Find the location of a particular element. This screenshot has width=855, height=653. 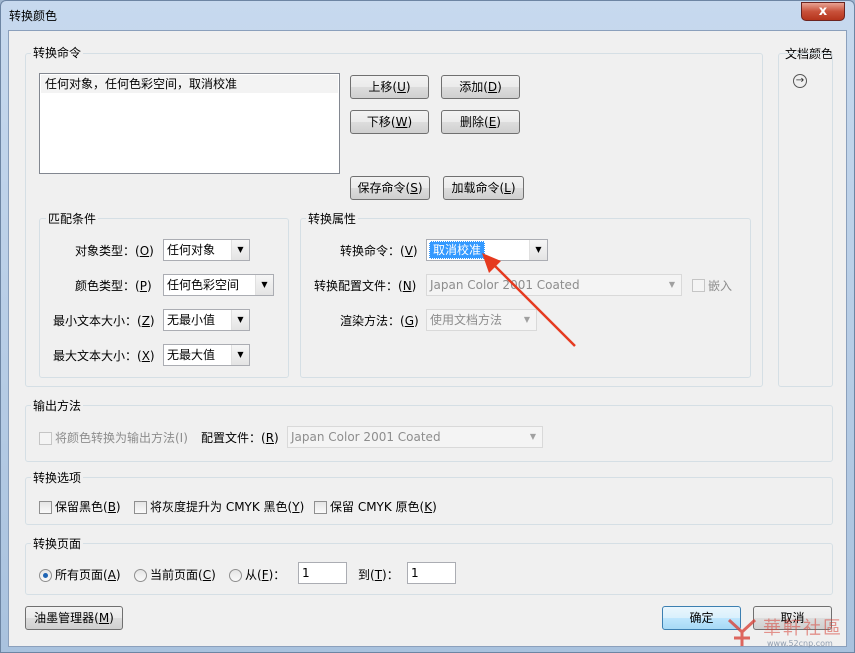

close-button: x is located at coordinates (823, 11).